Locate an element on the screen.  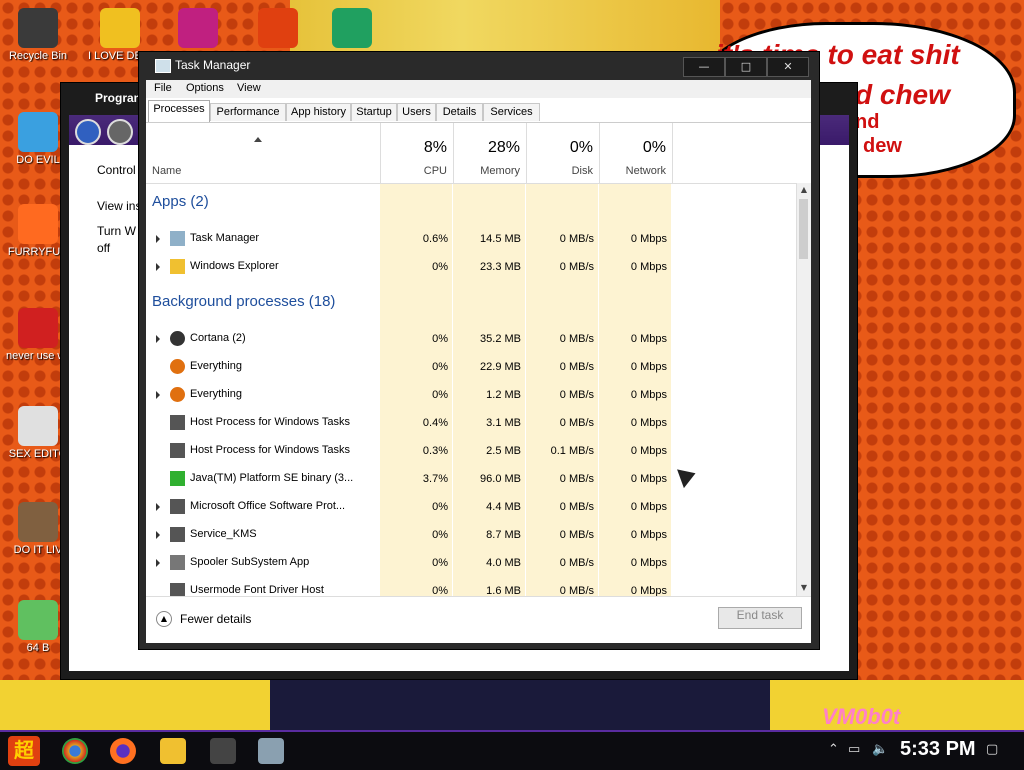
window-title: Task Manager is located at coordinates (213, 65).